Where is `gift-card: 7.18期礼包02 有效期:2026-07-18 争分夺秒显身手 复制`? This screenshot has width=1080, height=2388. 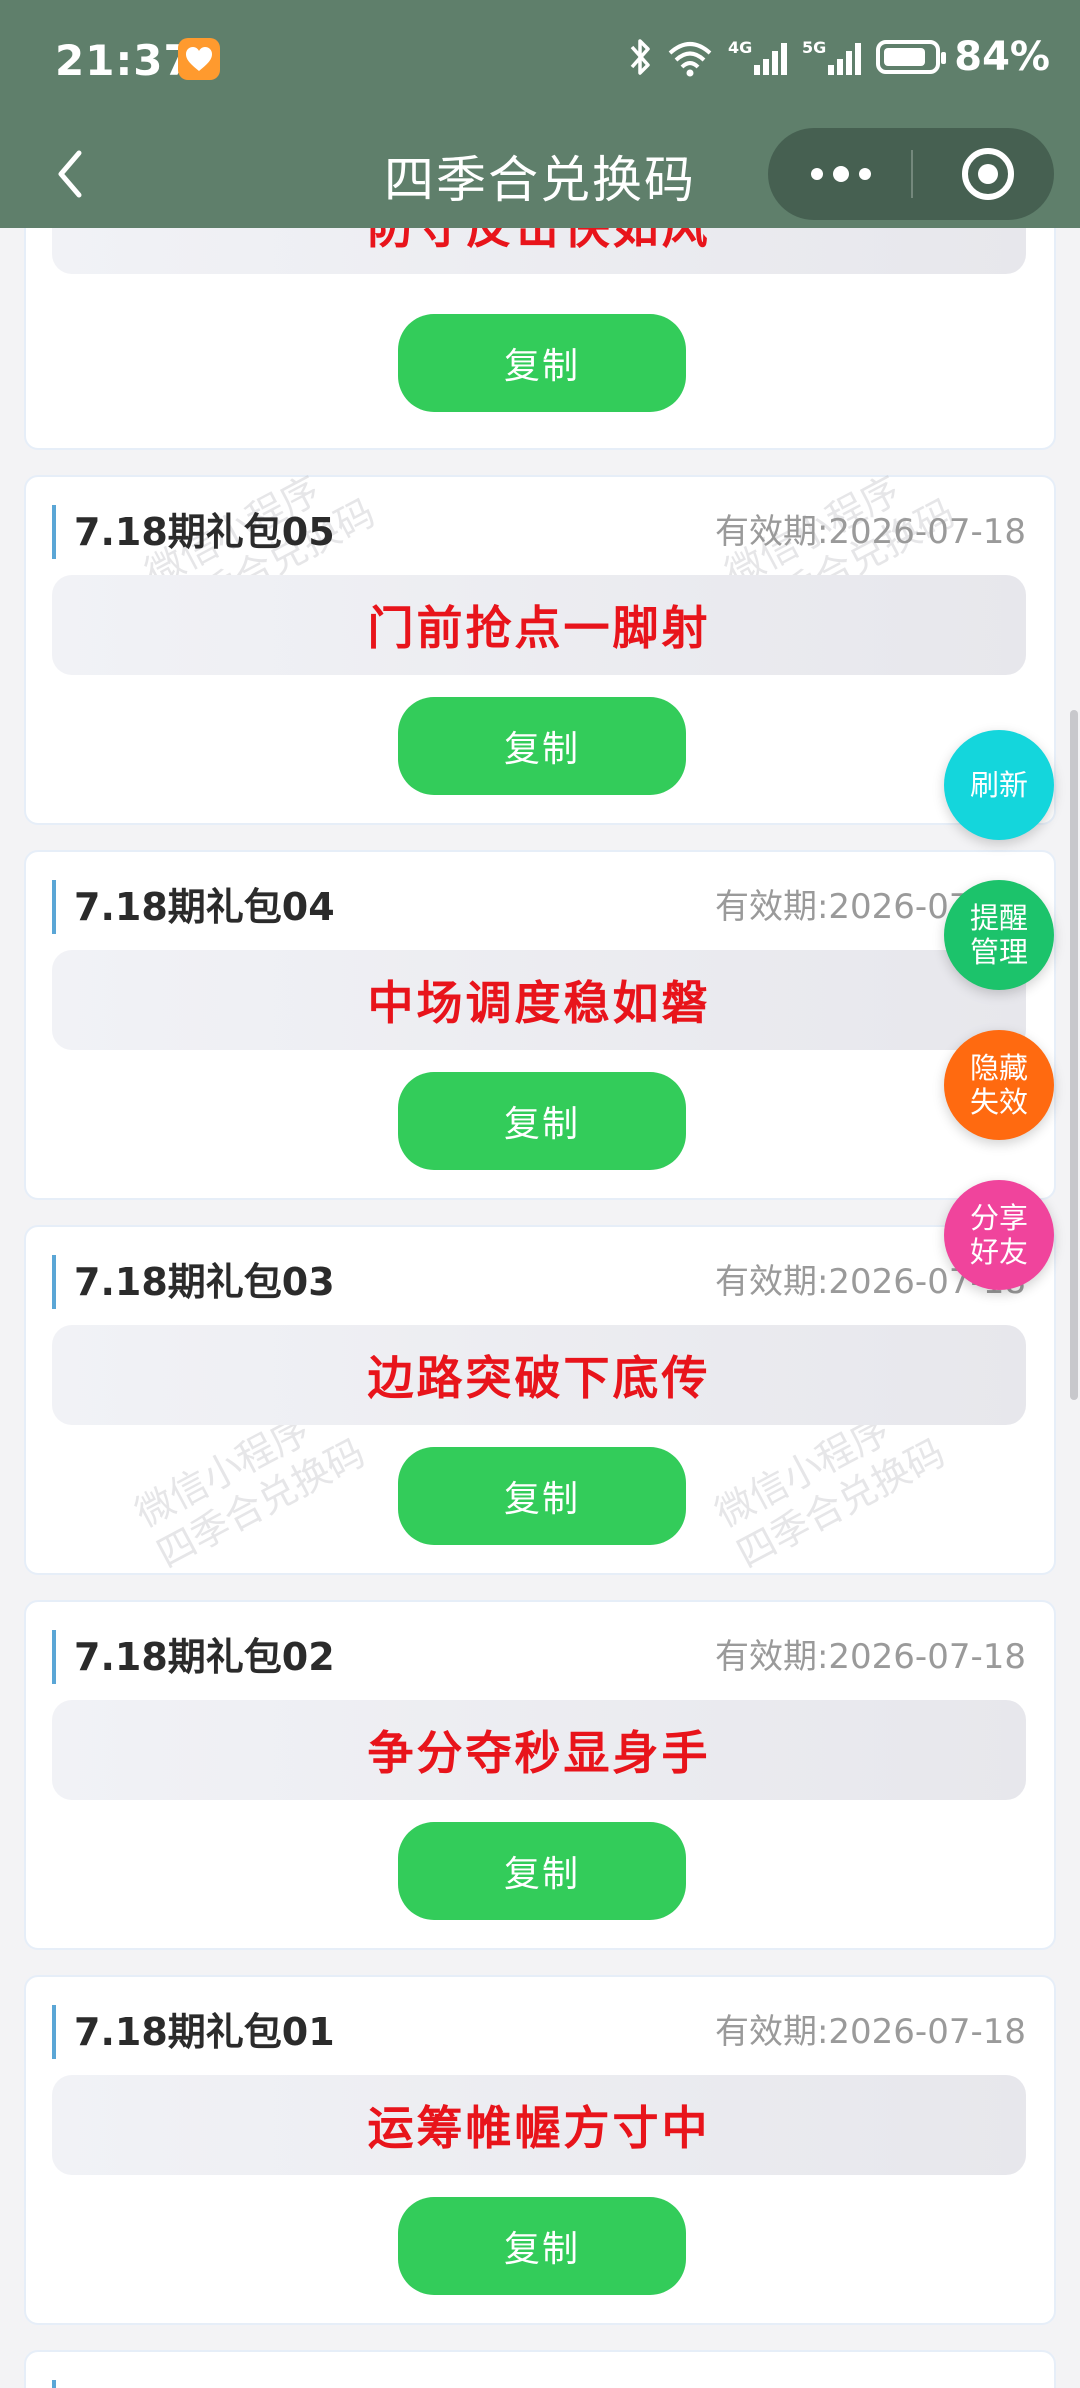
gift-card: 7.18期礼包02 有效期:2026-07-18 争分夺秒显身手 复制 is located at coordinates (540, 1775).